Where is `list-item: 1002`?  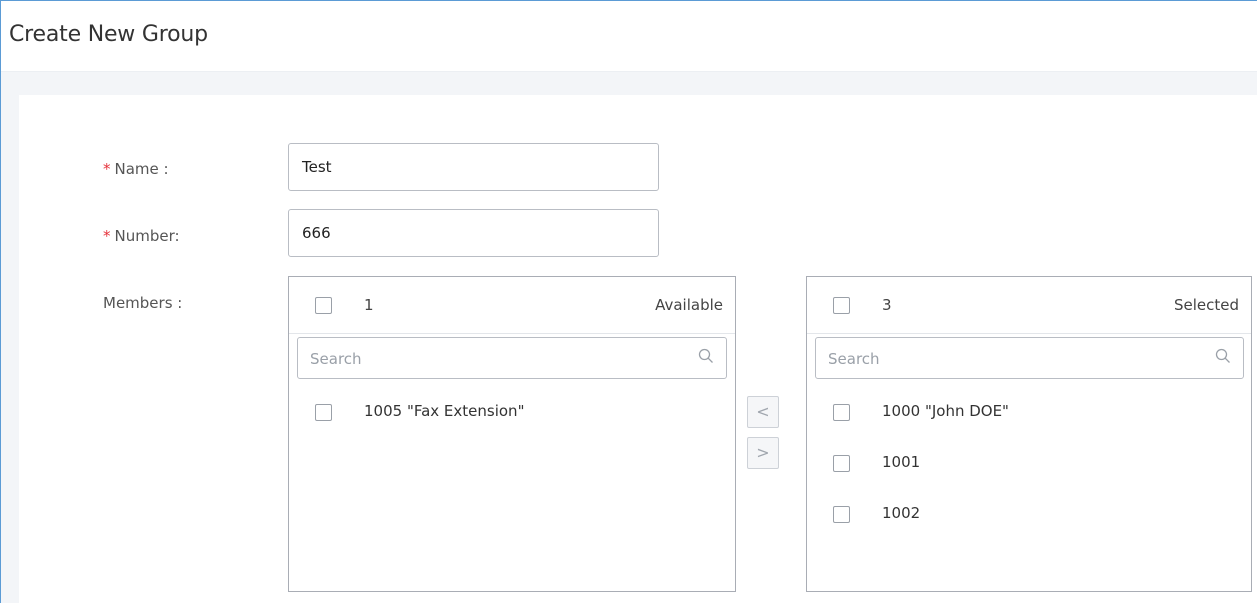
list-item: 1002 is located at coordinates (1029, 515).